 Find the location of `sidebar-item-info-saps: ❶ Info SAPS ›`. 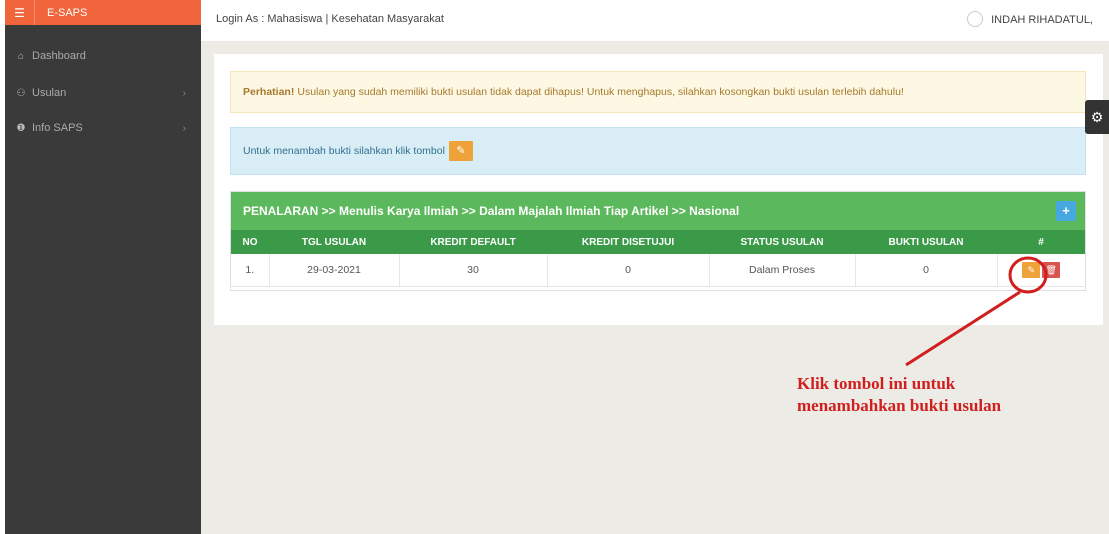

sidebar-item-info-saps: ❶ Info SAPS › is located at coordinates (103, 128).